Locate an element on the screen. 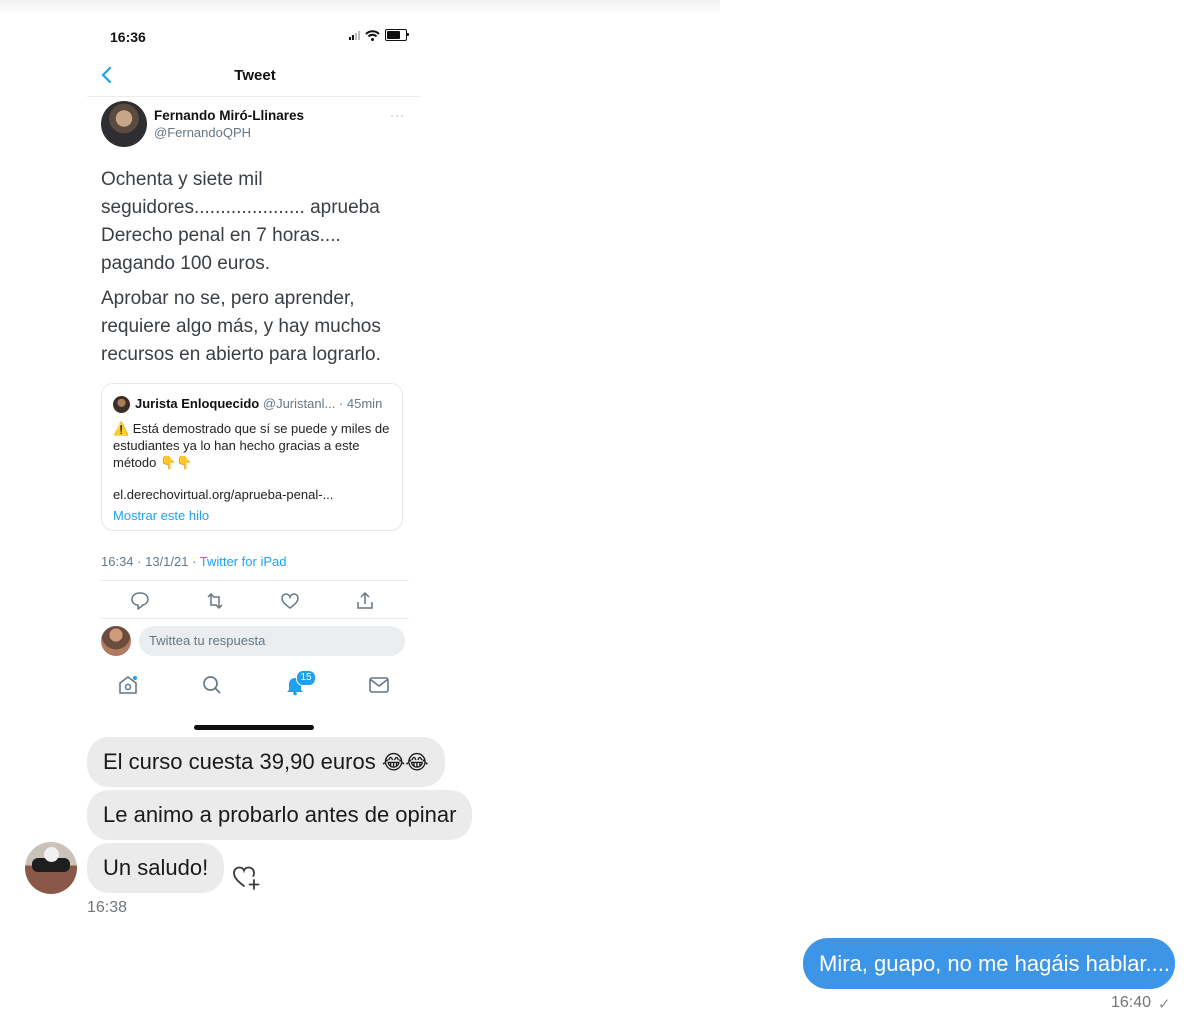 Image resolution: width=1200 pixels, height=1022 pixels. quoted-tweet-time: · 45min is located at coordinates (360, 403).